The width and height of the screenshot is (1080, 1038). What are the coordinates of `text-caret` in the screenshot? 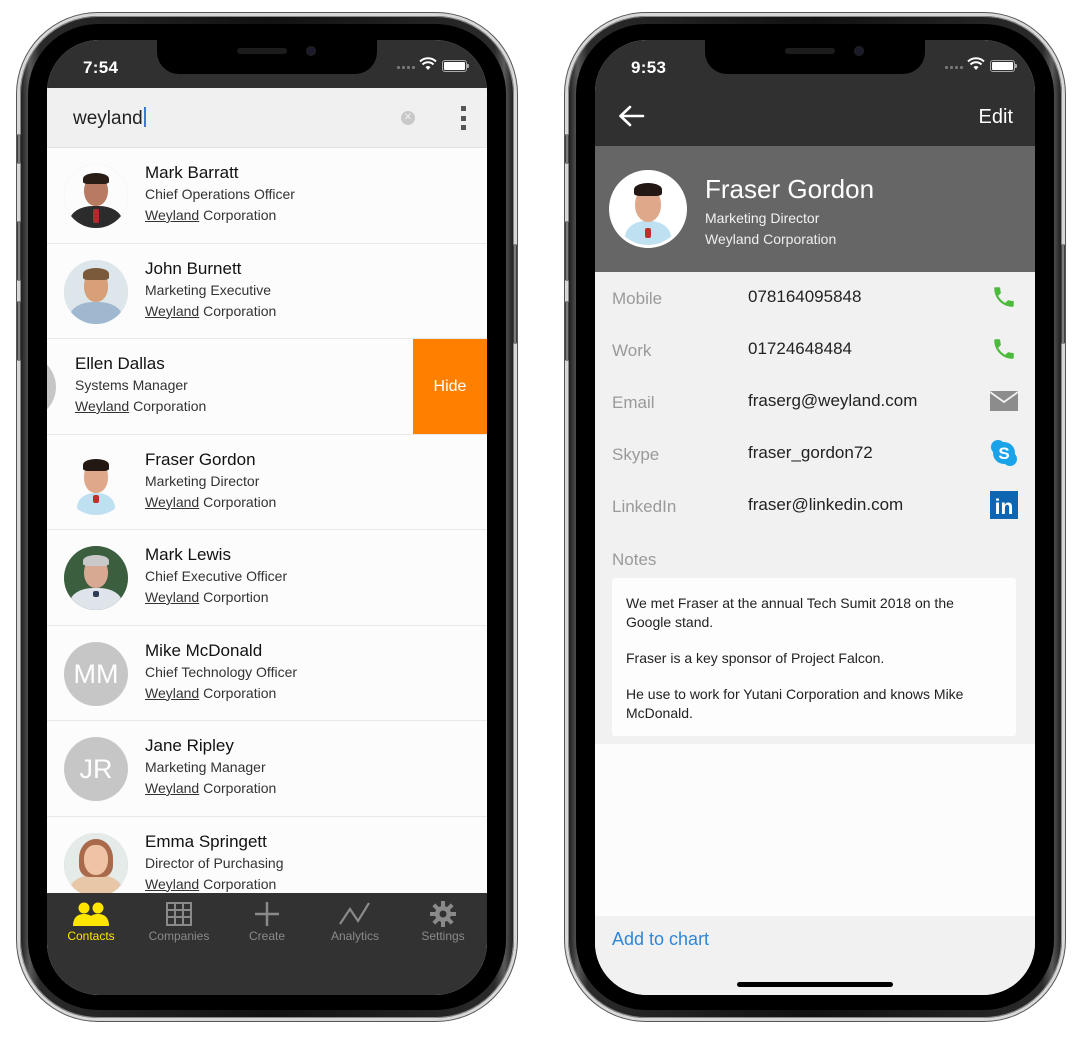 It's located at (144, 117).